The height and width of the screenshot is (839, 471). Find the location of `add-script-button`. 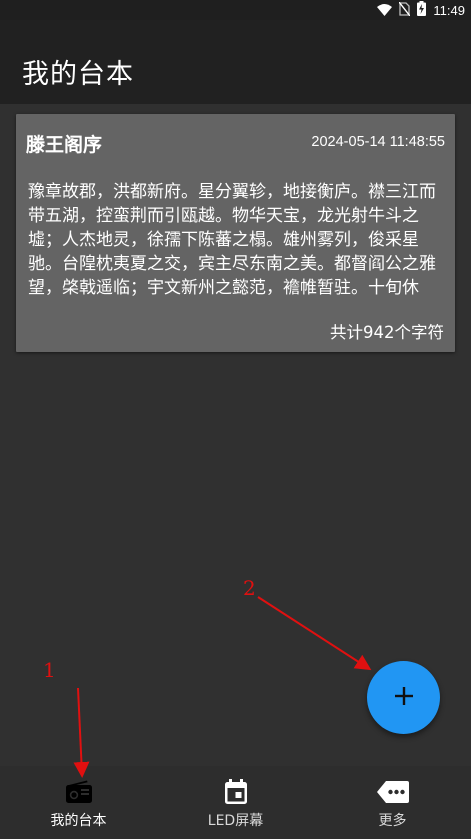

add-script-button is located at coordinates (403, 697).